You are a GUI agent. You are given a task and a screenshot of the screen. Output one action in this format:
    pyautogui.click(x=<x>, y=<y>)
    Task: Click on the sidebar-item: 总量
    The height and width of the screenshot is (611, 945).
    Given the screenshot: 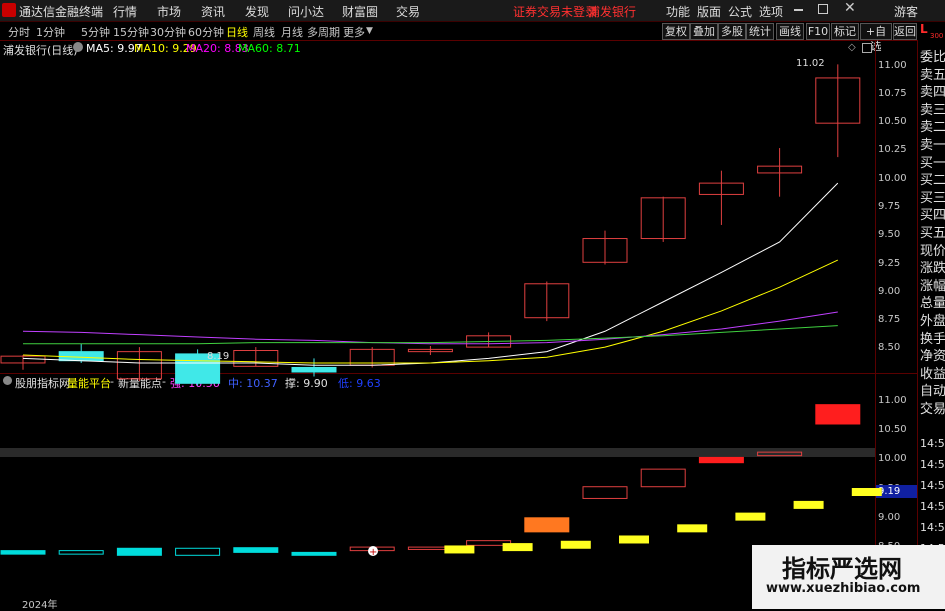 What is the action you would take?
    pyautogui.click(x=932, y=301)
    